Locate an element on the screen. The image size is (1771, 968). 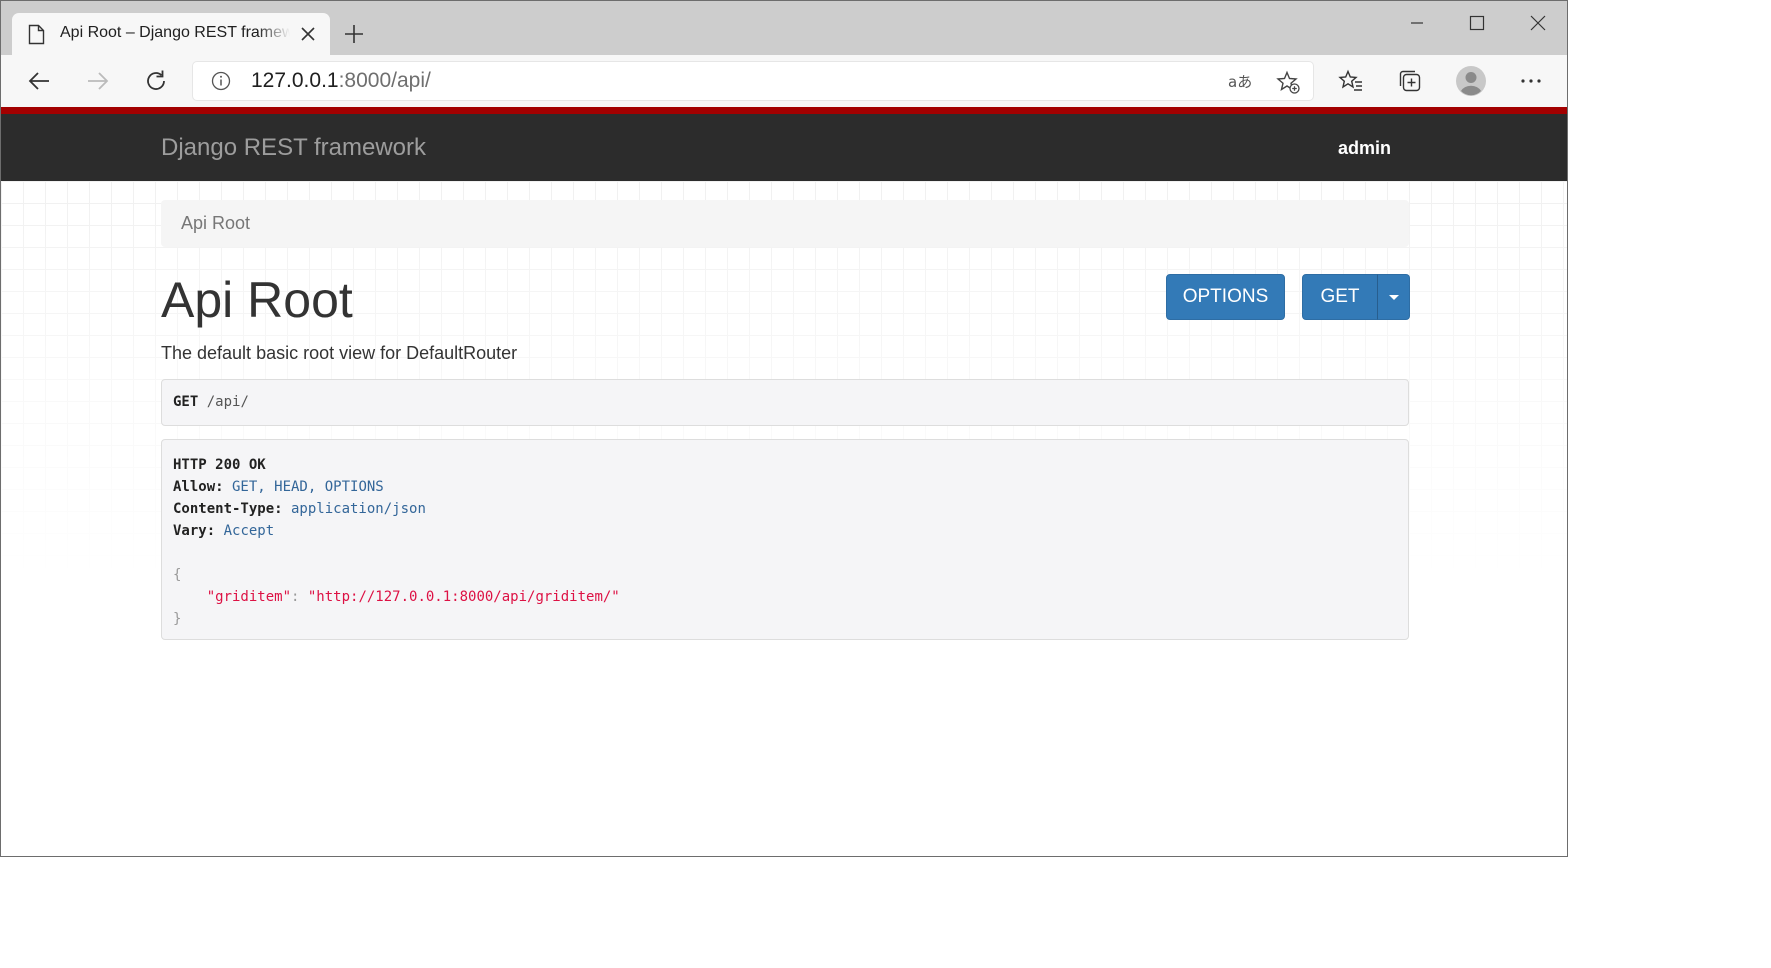
url-host: 127.0.0.1 is located at coordinates (295, 80).